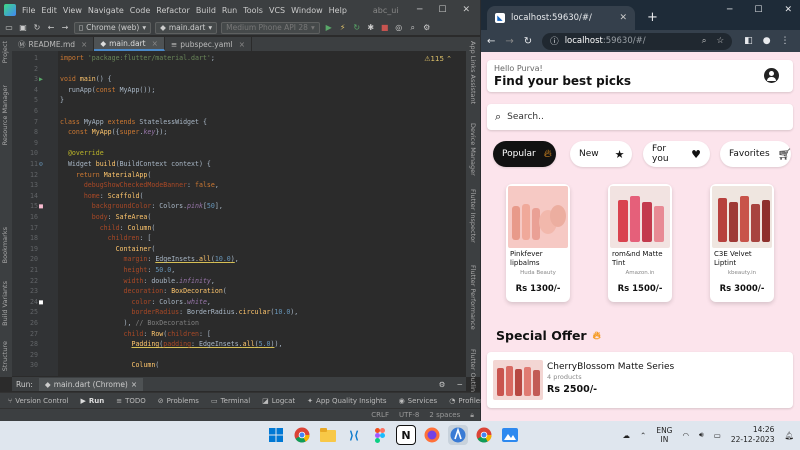 Image resolution: width=800 pixels, height=450 pixels. I want to click on device-manager-tab: Device Manager, so click(473, 149).